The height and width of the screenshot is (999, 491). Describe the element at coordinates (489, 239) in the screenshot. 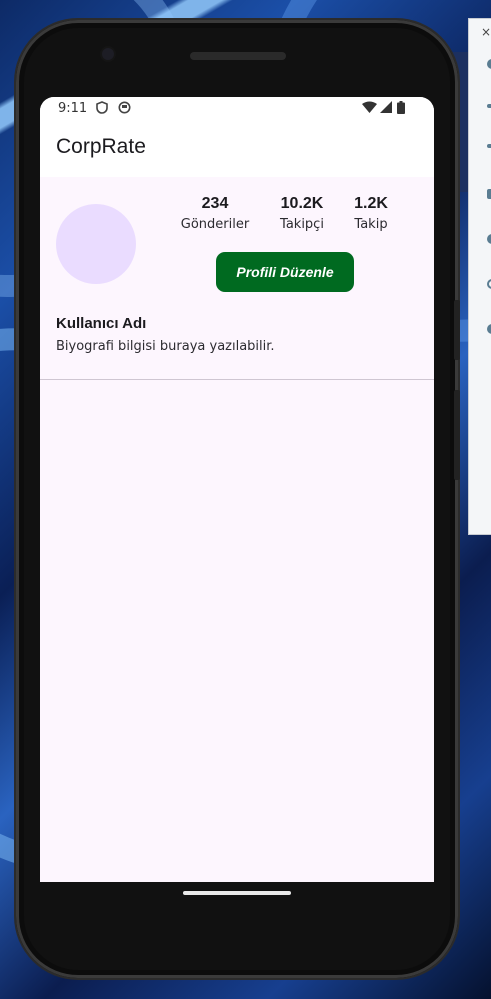

I see `rotate-right-icon` at that location.